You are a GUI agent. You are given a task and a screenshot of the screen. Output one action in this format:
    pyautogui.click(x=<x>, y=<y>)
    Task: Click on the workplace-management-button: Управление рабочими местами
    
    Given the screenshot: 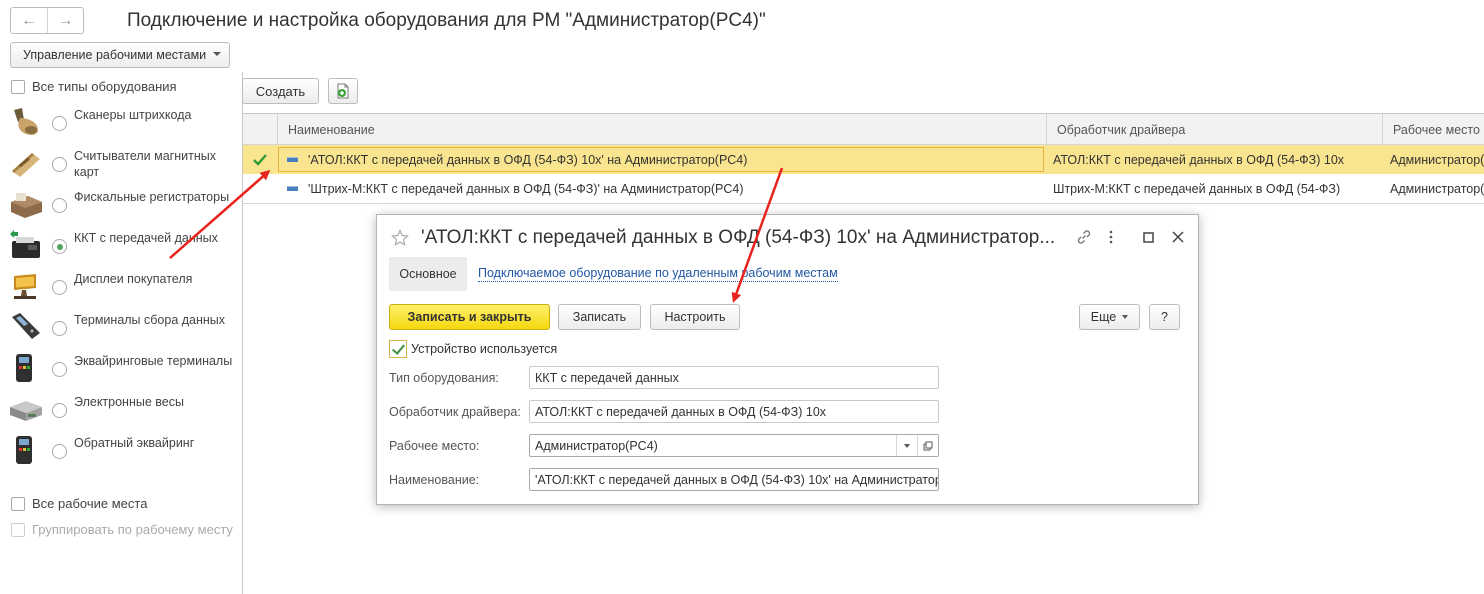 What is the action you would take?
    pyautogui.click(x=120, y=55)
    